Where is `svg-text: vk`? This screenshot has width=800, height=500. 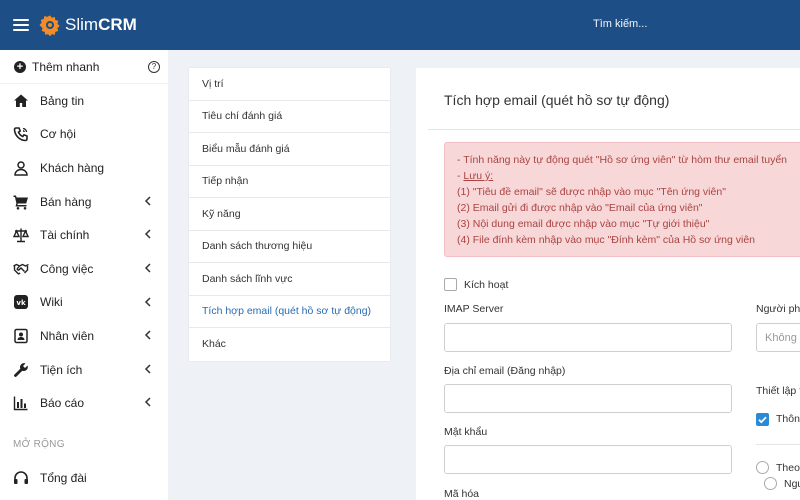 svg-text: vk is located at coordinates (21, 303).